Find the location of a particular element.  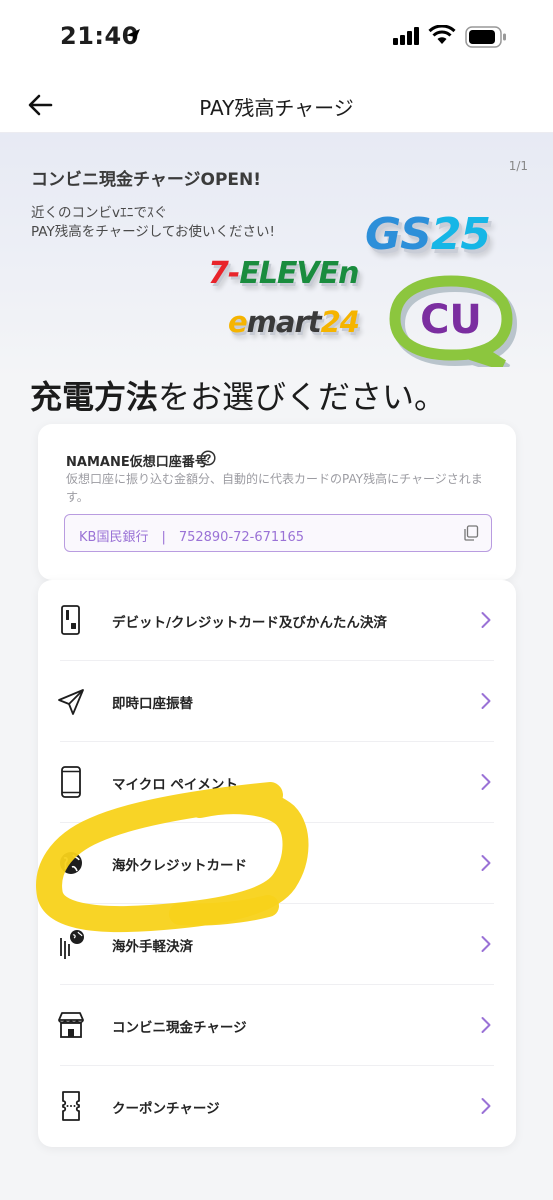

seven-eleven-logo: 7-ELEVEn is located at coordinates (284, 273).